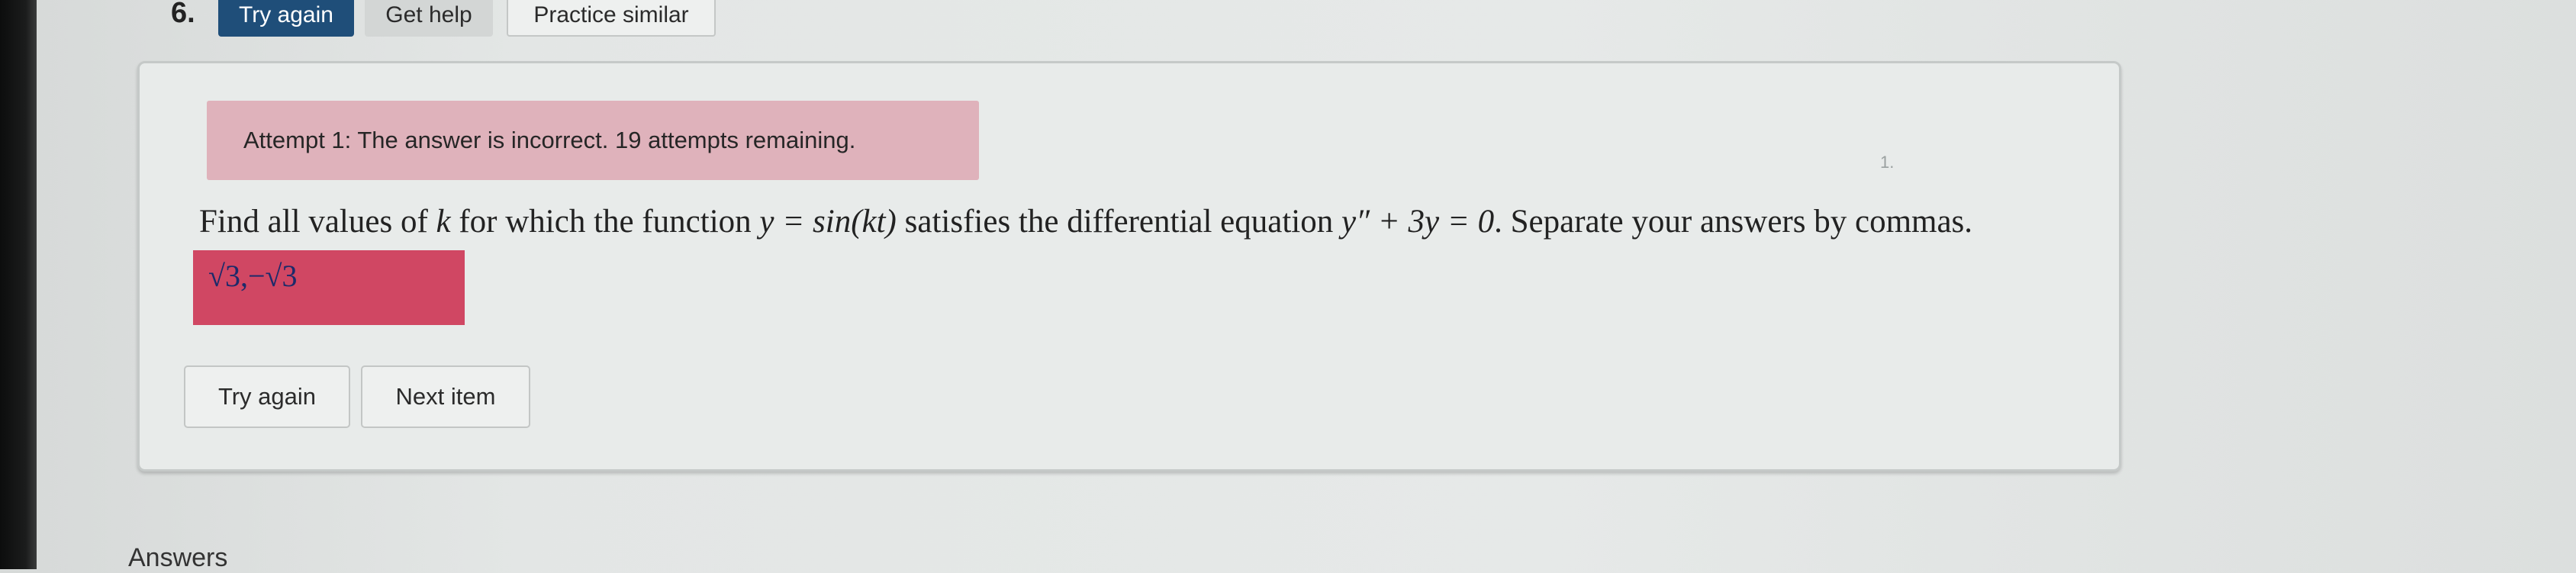 The width and height of the screenshot is (2576, 573). I want to click on variable-k: k, so click(443, 222).